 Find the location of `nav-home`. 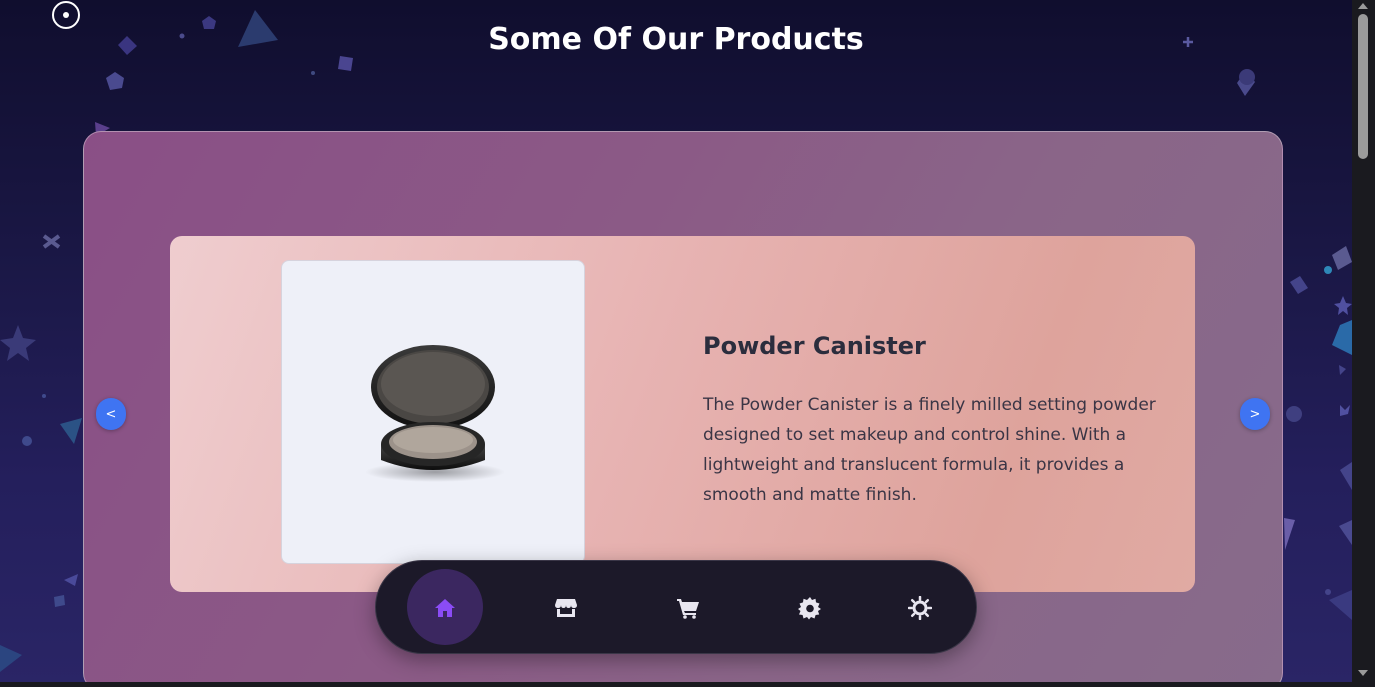

nav-home is located at coordinates (445, 608).